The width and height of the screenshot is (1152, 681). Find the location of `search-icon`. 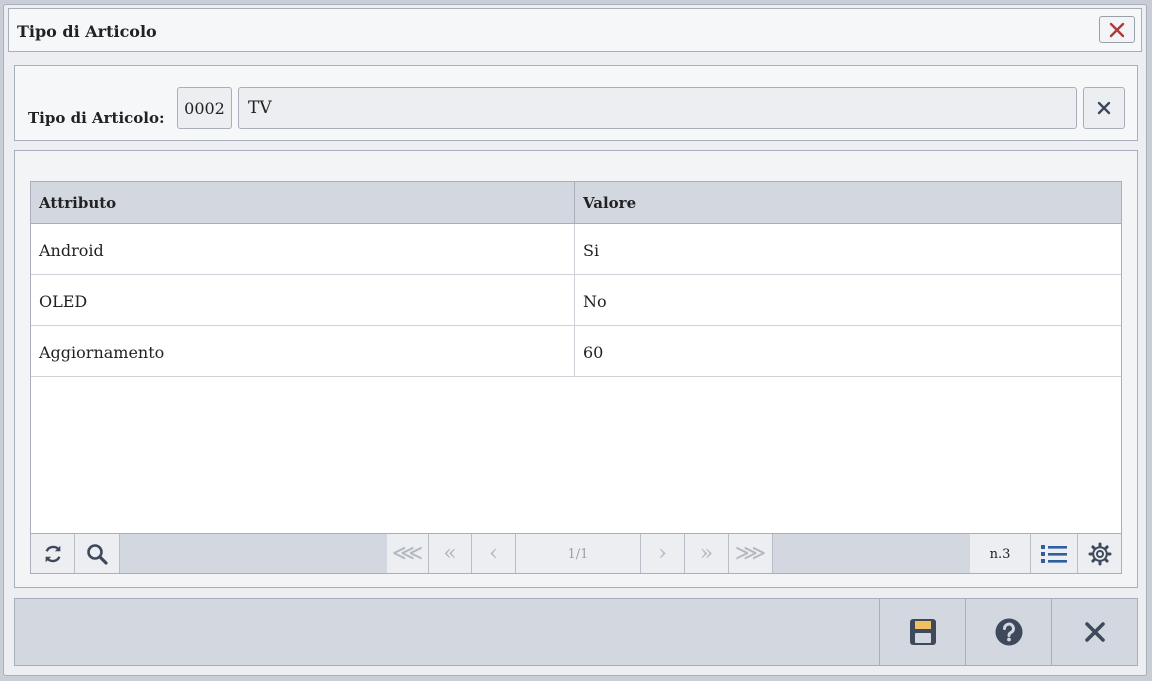

search-icon is located at coordinates (97, 554).